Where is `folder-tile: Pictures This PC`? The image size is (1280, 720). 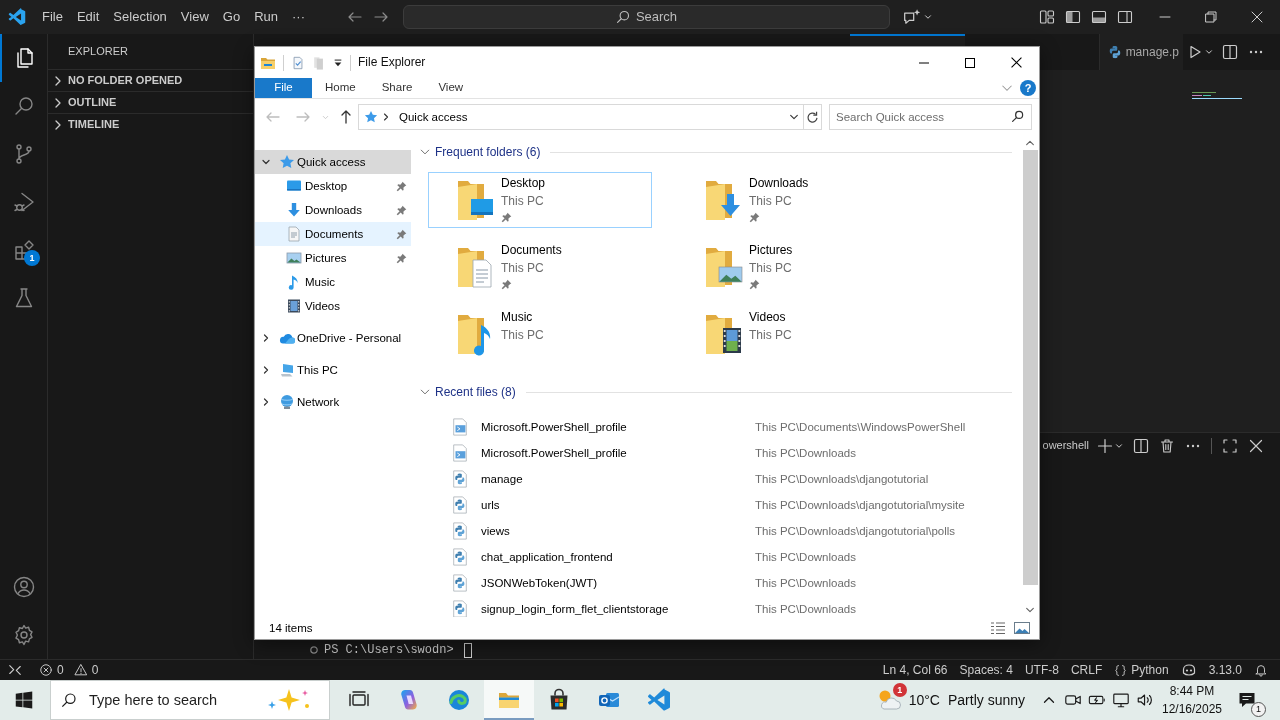 folder-tile: Pictures This PC is located at coordinates (788, 267).